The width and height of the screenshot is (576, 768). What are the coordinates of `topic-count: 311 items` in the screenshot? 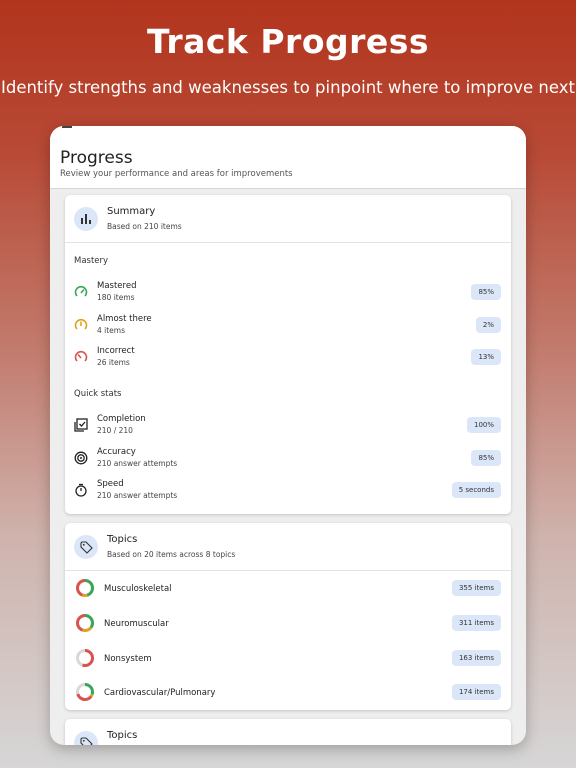 It's located at (476, 623).